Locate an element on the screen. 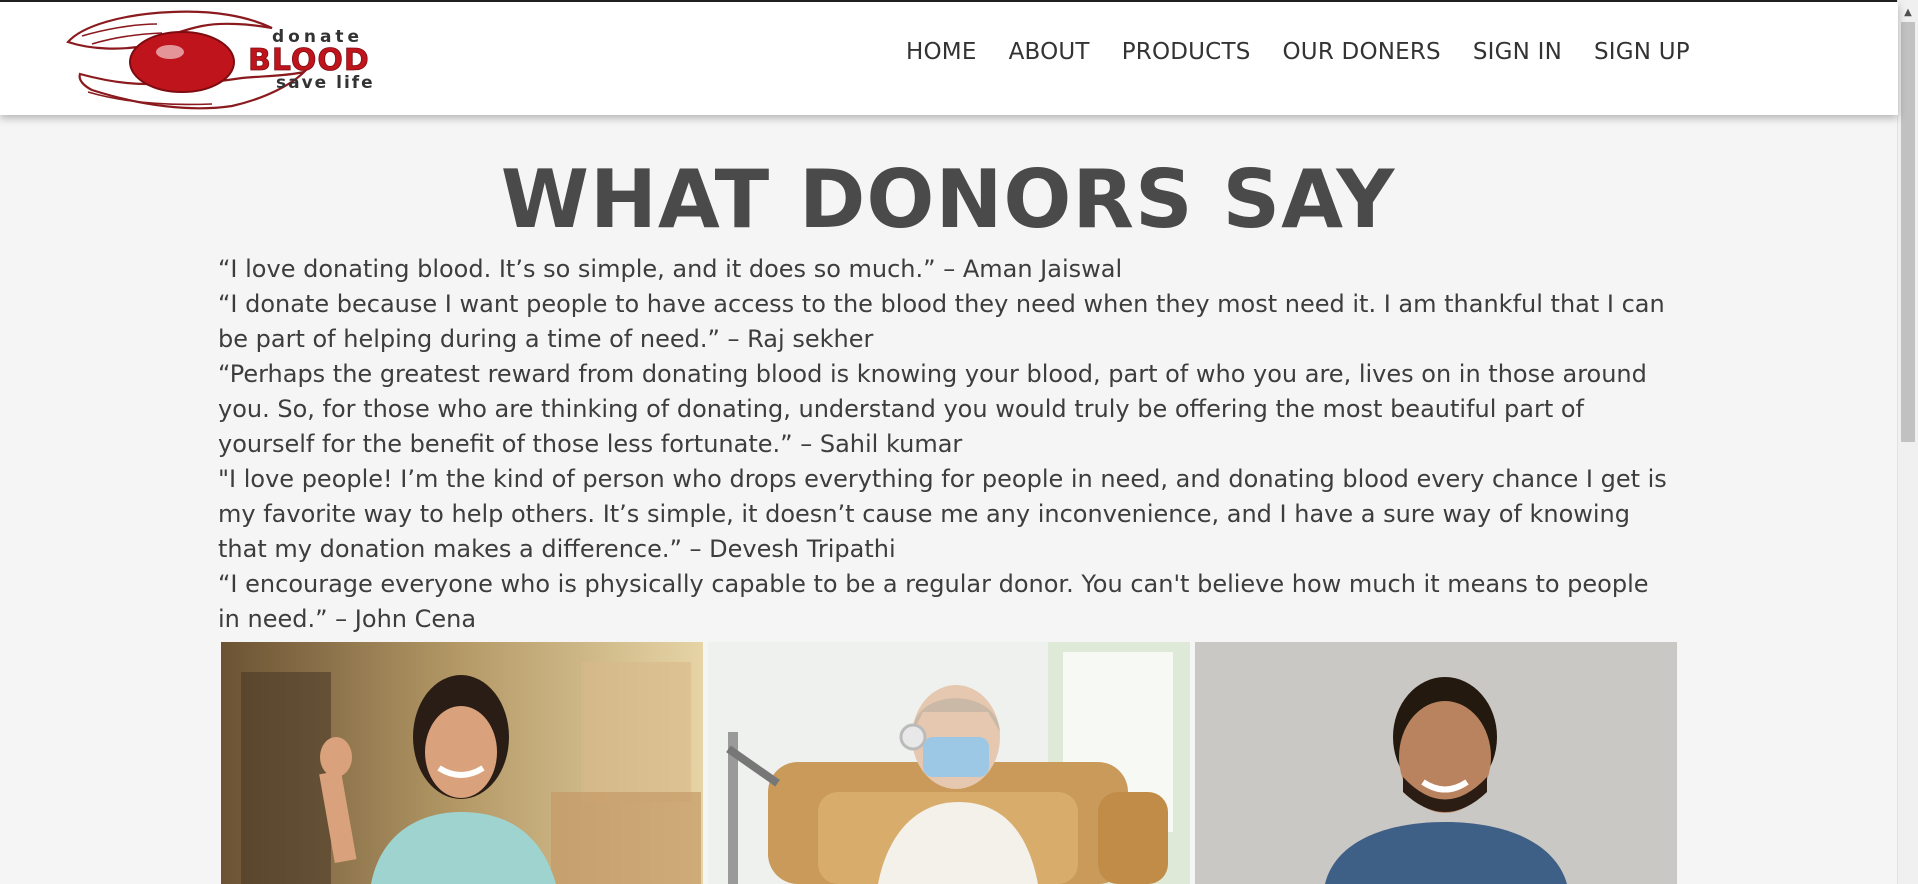  nav-sign-up-link: SIGN UP is located at coordinates (1642, 52).